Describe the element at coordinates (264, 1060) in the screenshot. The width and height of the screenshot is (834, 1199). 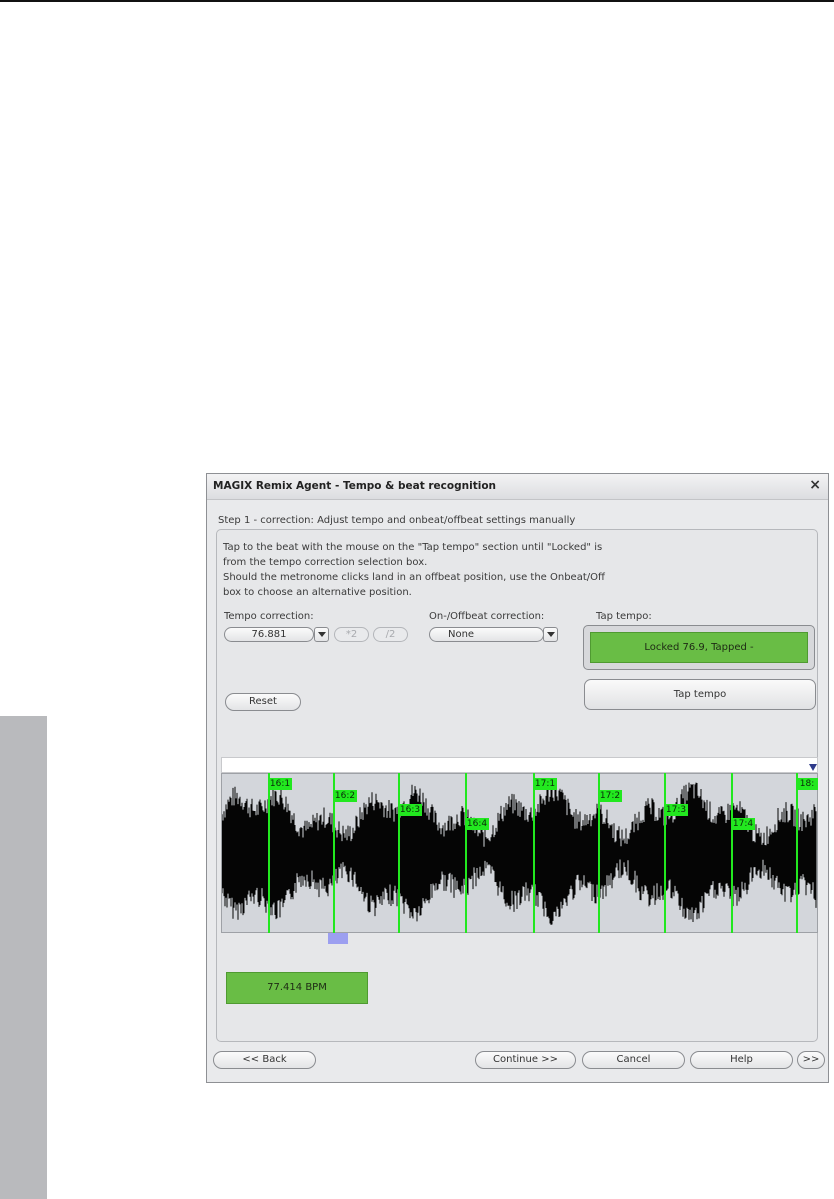
I see `back-button: << Back` at that location.